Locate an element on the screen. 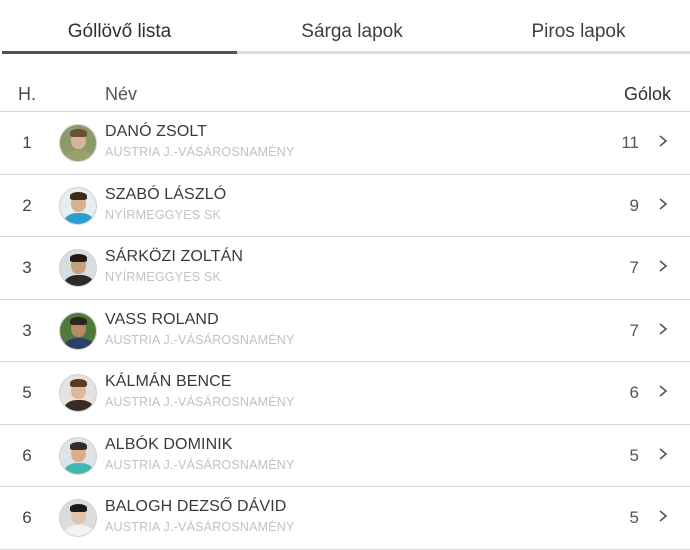  player-name: KÁLMÁN BENCE is located at coordinates (168, 381).